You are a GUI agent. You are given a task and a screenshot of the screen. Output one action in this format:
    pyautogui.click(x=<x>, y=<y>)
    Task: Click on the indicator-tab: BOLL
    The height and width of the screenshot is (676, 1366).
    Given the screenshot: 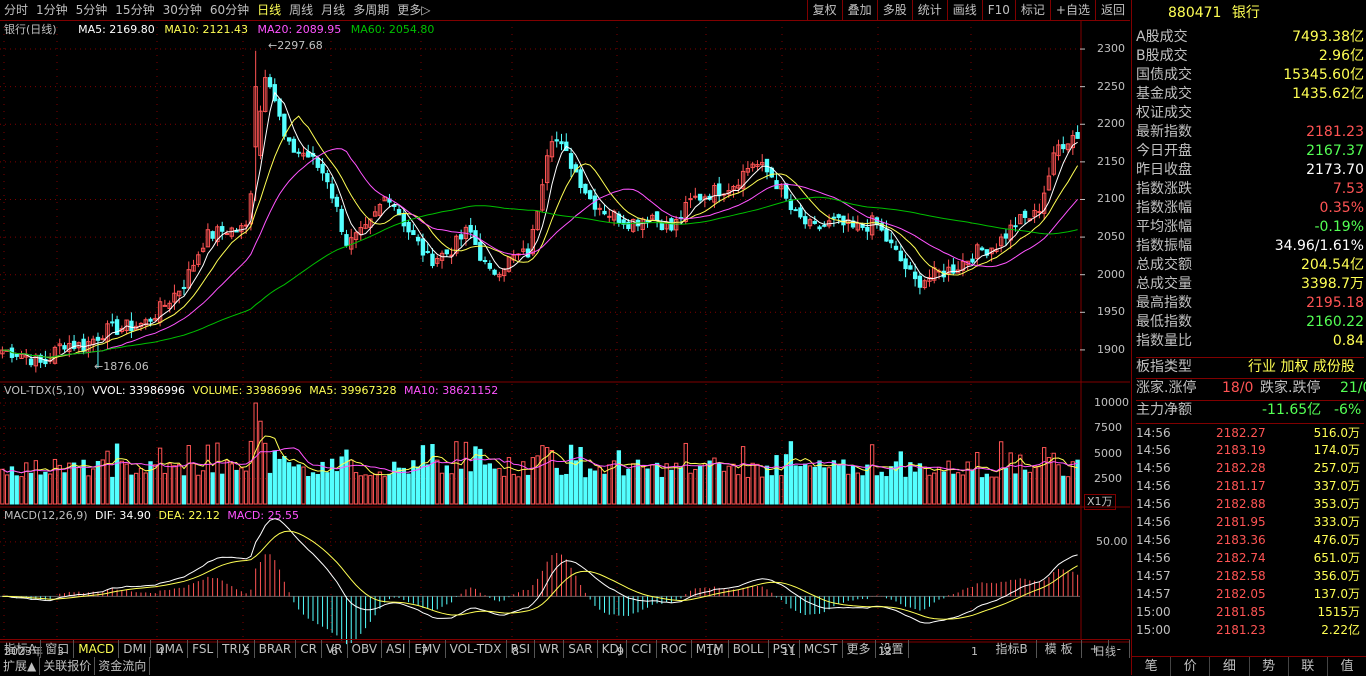 What is the action you would take?
    pyautogui.click(x=749, y=649)
    